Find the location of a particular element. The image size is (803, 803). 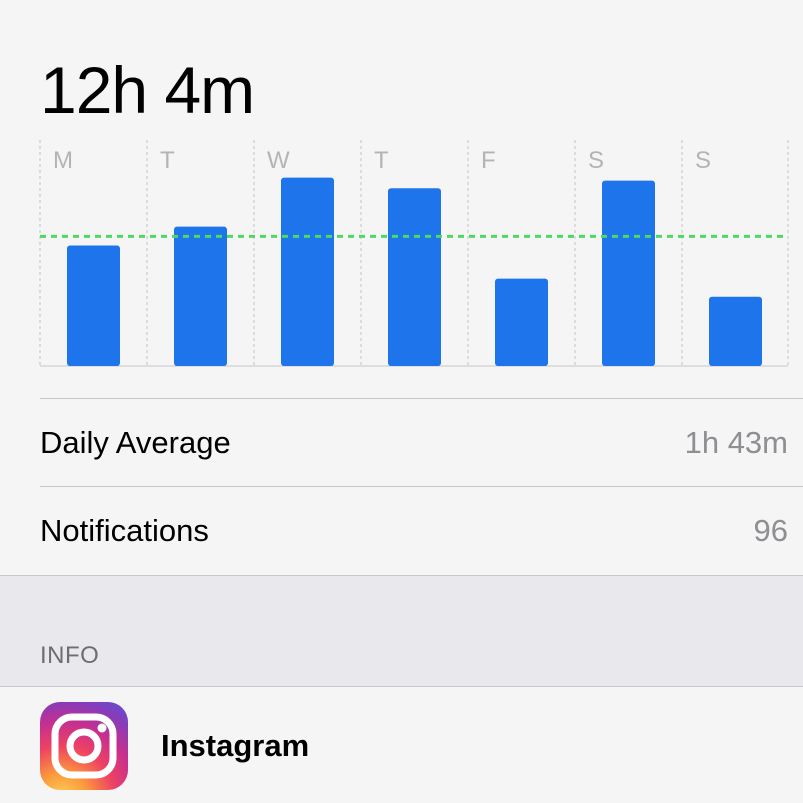

daily-average-row: Daily Average 1h 43m is located at coordinates (414, 443).